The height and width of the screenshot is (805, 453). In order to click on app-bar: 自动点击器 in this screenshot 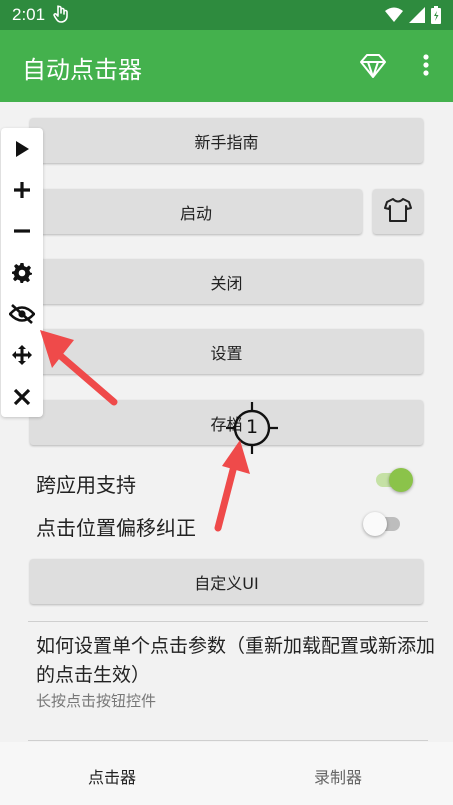, I will do `click(226, 66)`.